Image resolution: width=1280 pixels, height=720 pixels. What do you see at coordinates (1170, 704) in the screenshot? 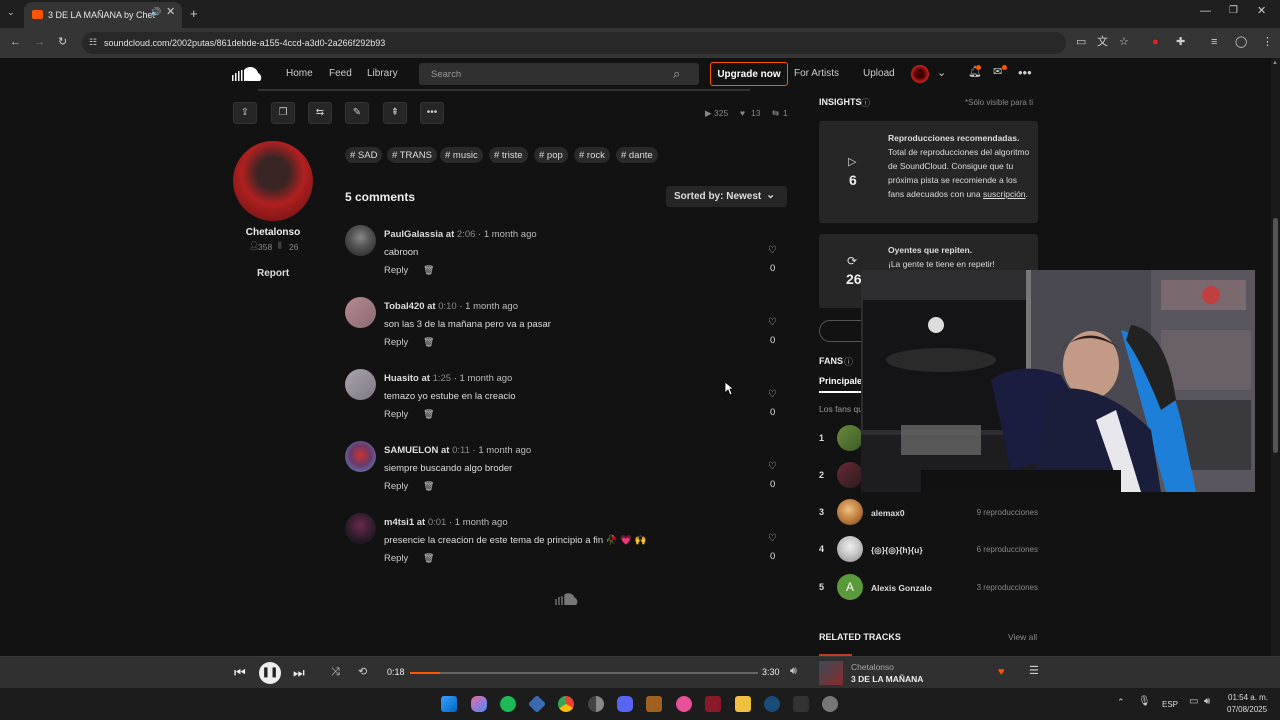
I see `input-language: ESP` at bounding box center [1170, 704].